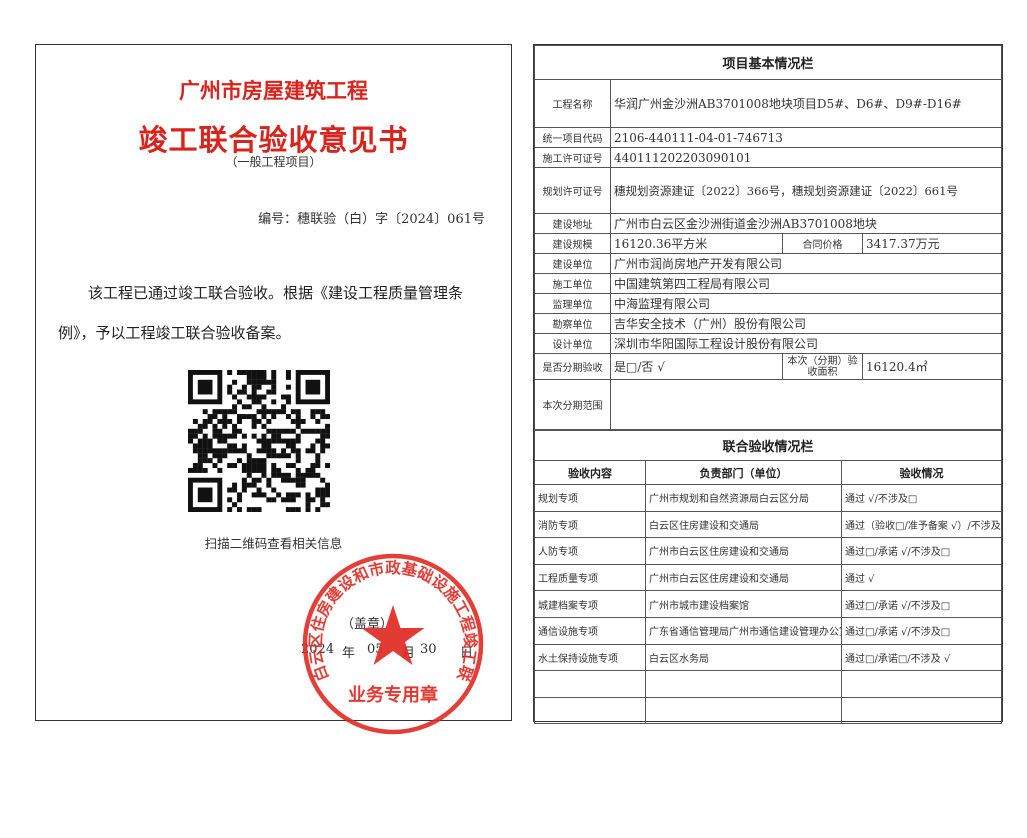  I want to click on designer-value: 深圳市华阳国际工程设计股份有限公司, so click(806, 343).